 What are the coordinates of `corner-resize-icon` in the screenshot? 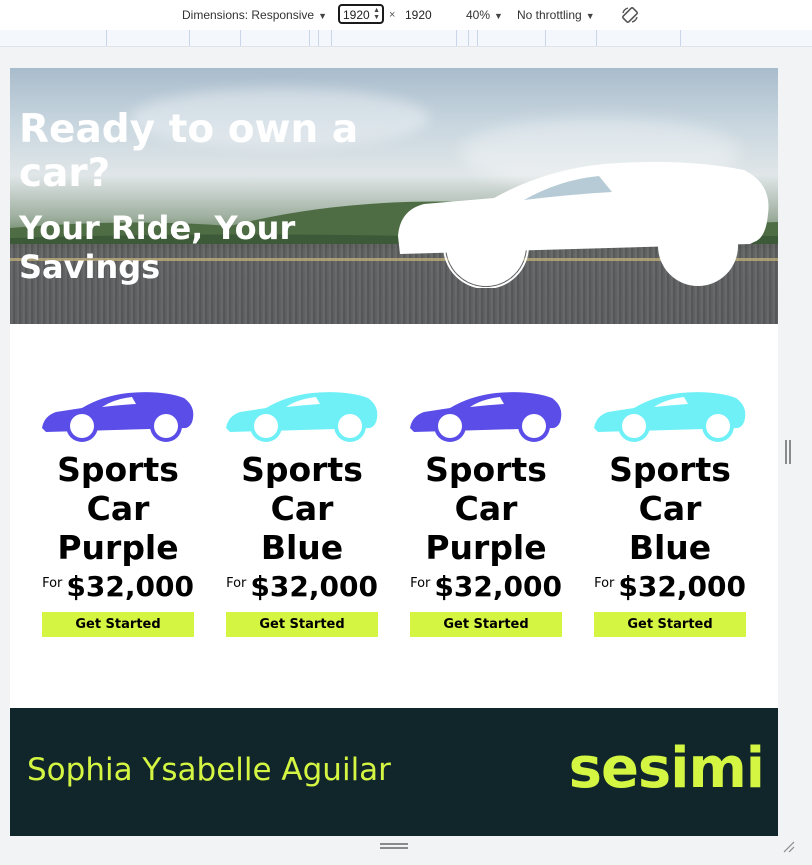 It's located at (789, 847).